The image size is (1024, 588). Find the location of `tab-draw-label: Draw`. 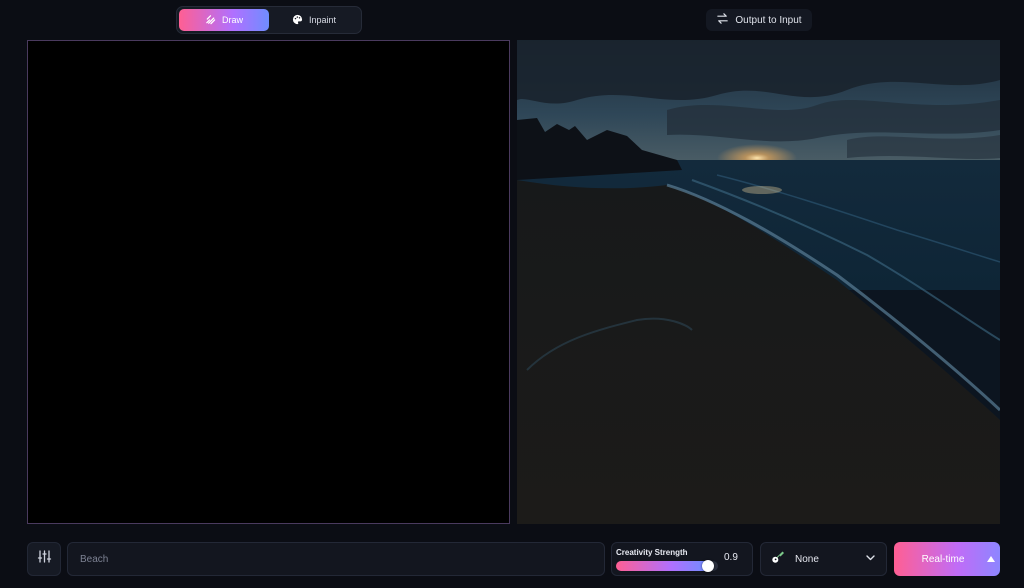

tab-draw-label: Draw is located at coordinates (232, 20).